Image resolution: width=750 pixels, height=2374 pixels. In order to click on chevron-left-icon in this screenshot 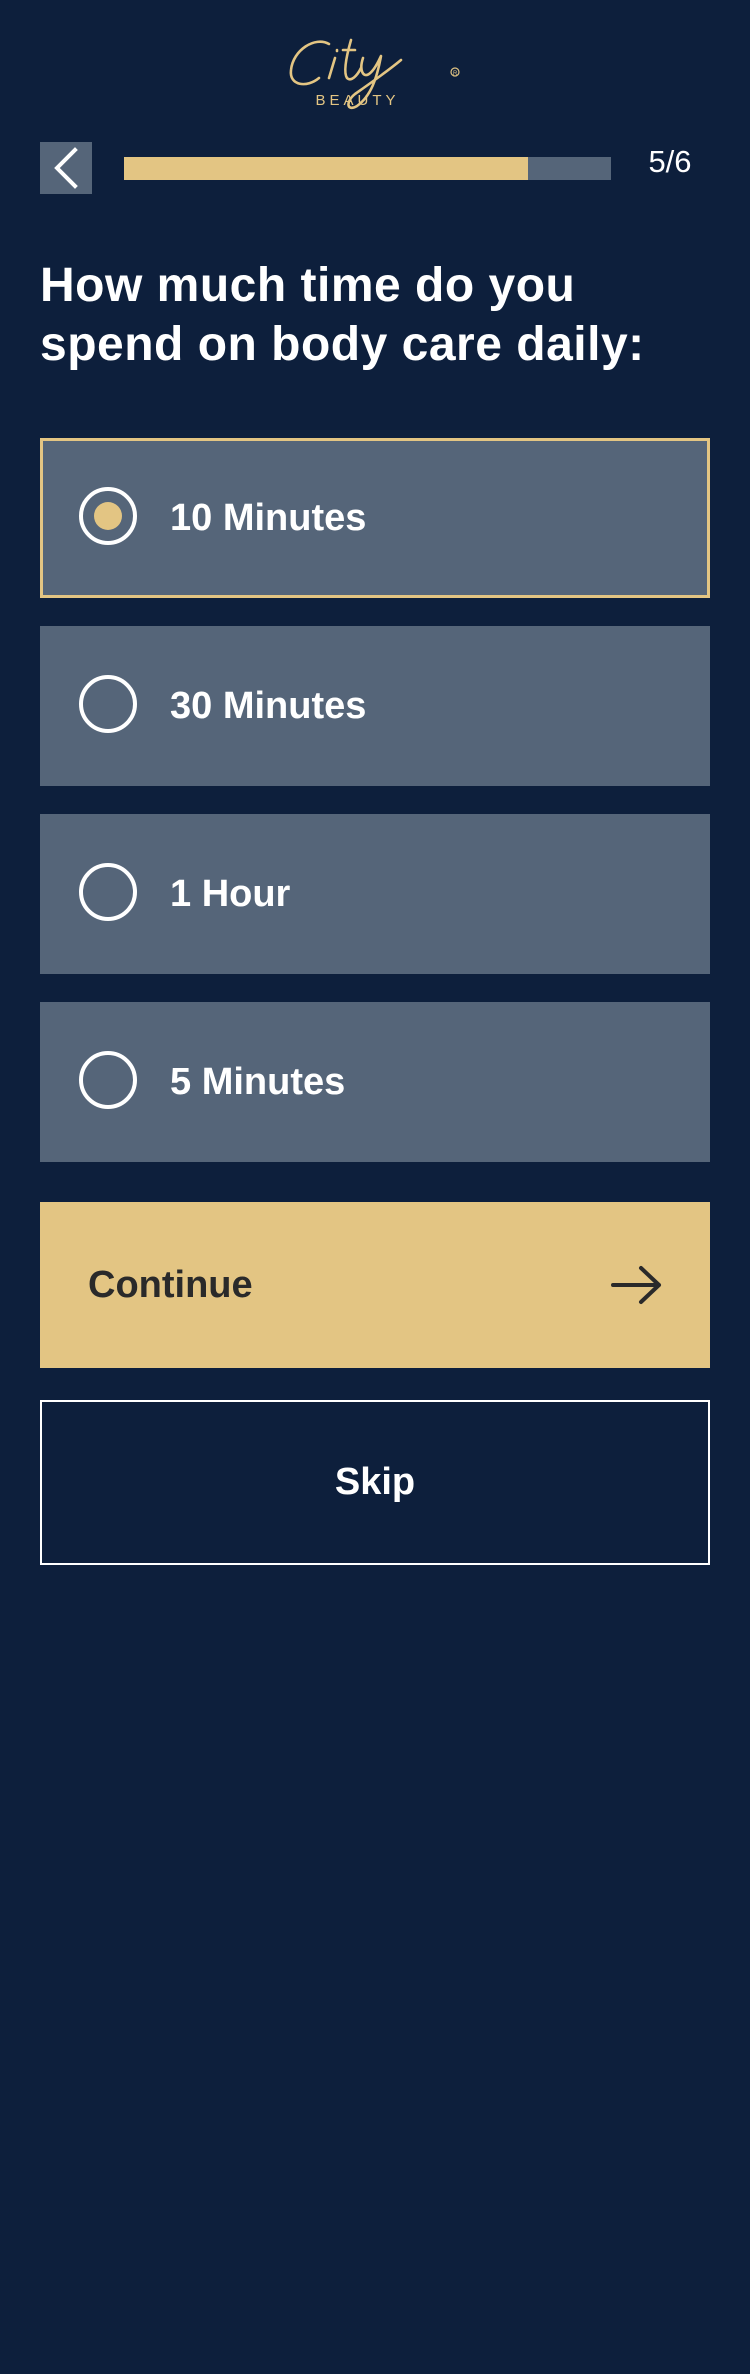, I will do `click(66, 168)`.